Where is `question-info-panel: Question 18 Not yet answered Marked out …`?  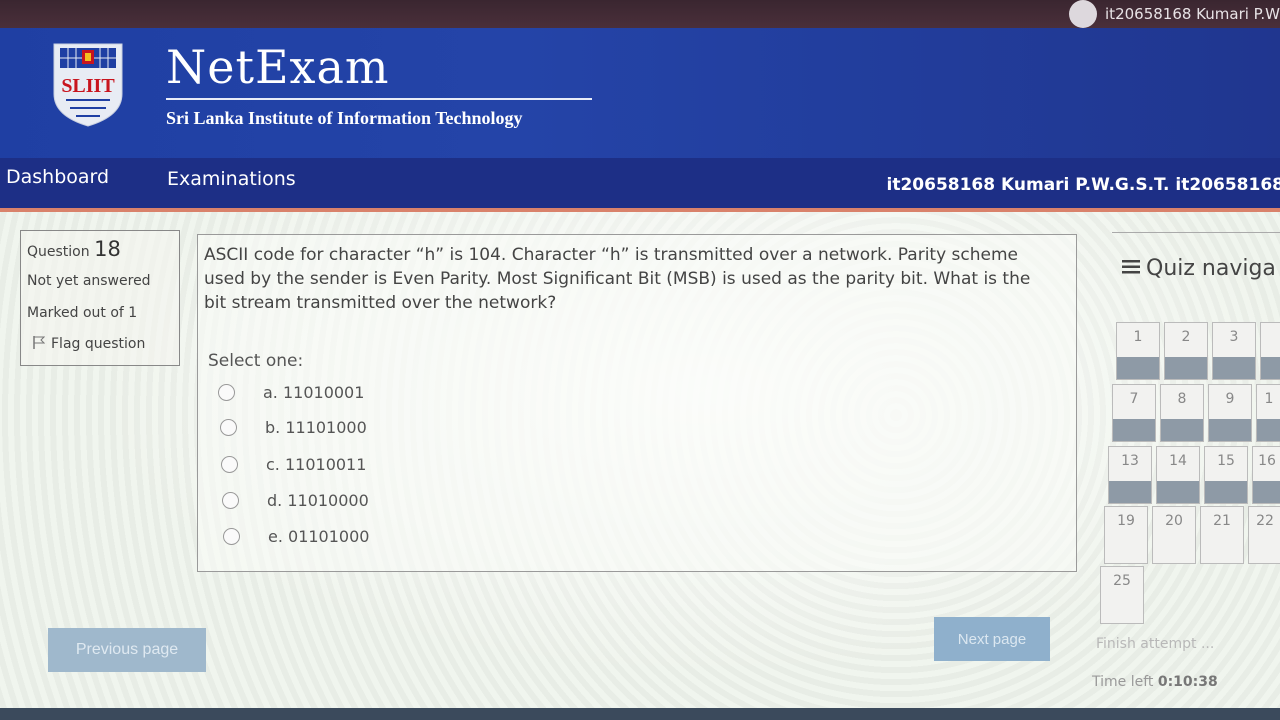 question-info-panel: Question 18 Not yet answered Marked out … is located at coordinates (100, 298).